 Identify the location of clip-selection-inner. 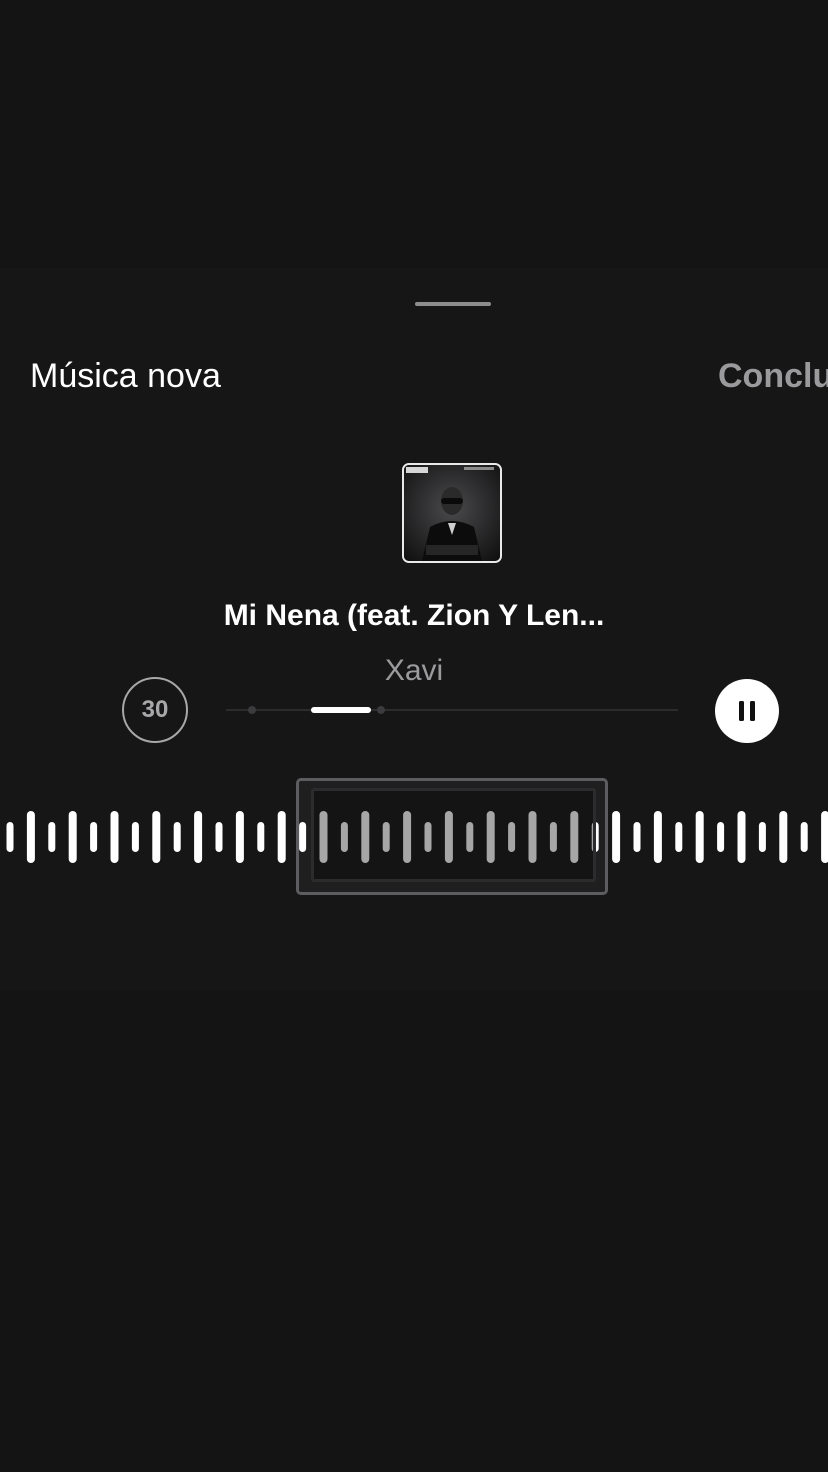
(453, 835).